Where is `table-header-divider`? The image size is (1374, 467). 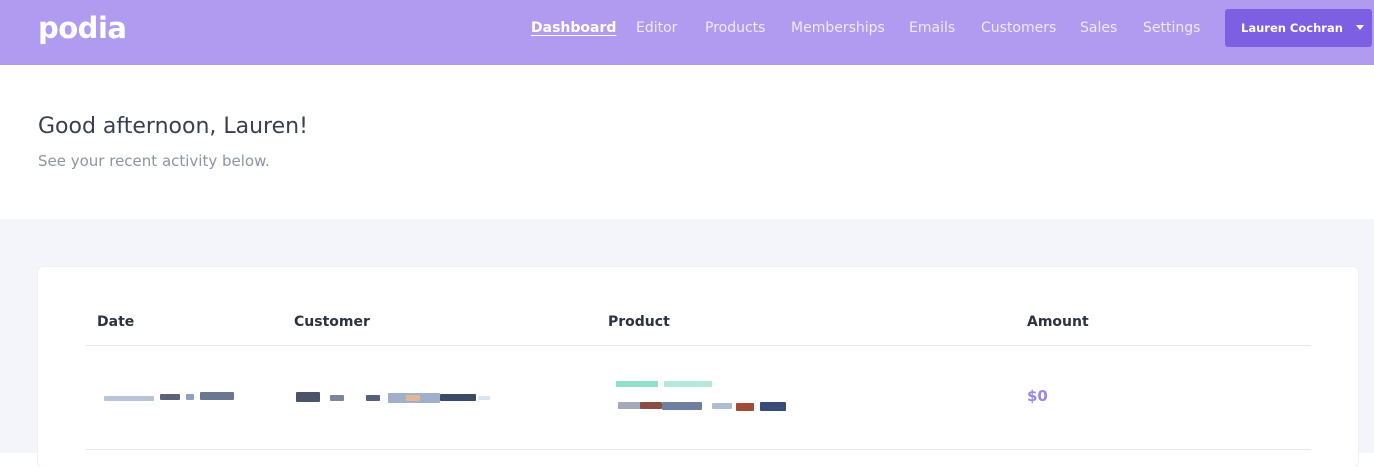 table-header-divider is located at coordinates (698, 345).